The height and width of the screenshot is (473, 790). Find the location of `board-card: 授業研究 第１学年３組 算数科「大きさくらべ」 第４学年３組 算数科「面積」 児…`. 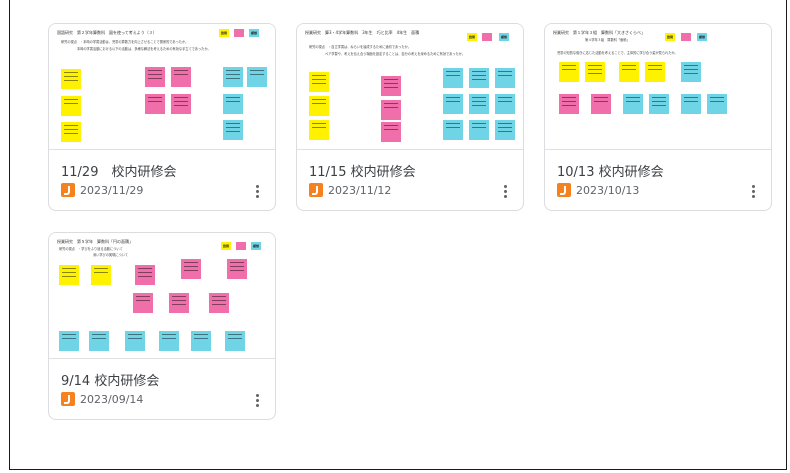

board-card: 授業研究 第１学年３組 算数科「大きさくらべ」 第４学年３組 算数科「面積」 児… is located at coordinates (658, 117).